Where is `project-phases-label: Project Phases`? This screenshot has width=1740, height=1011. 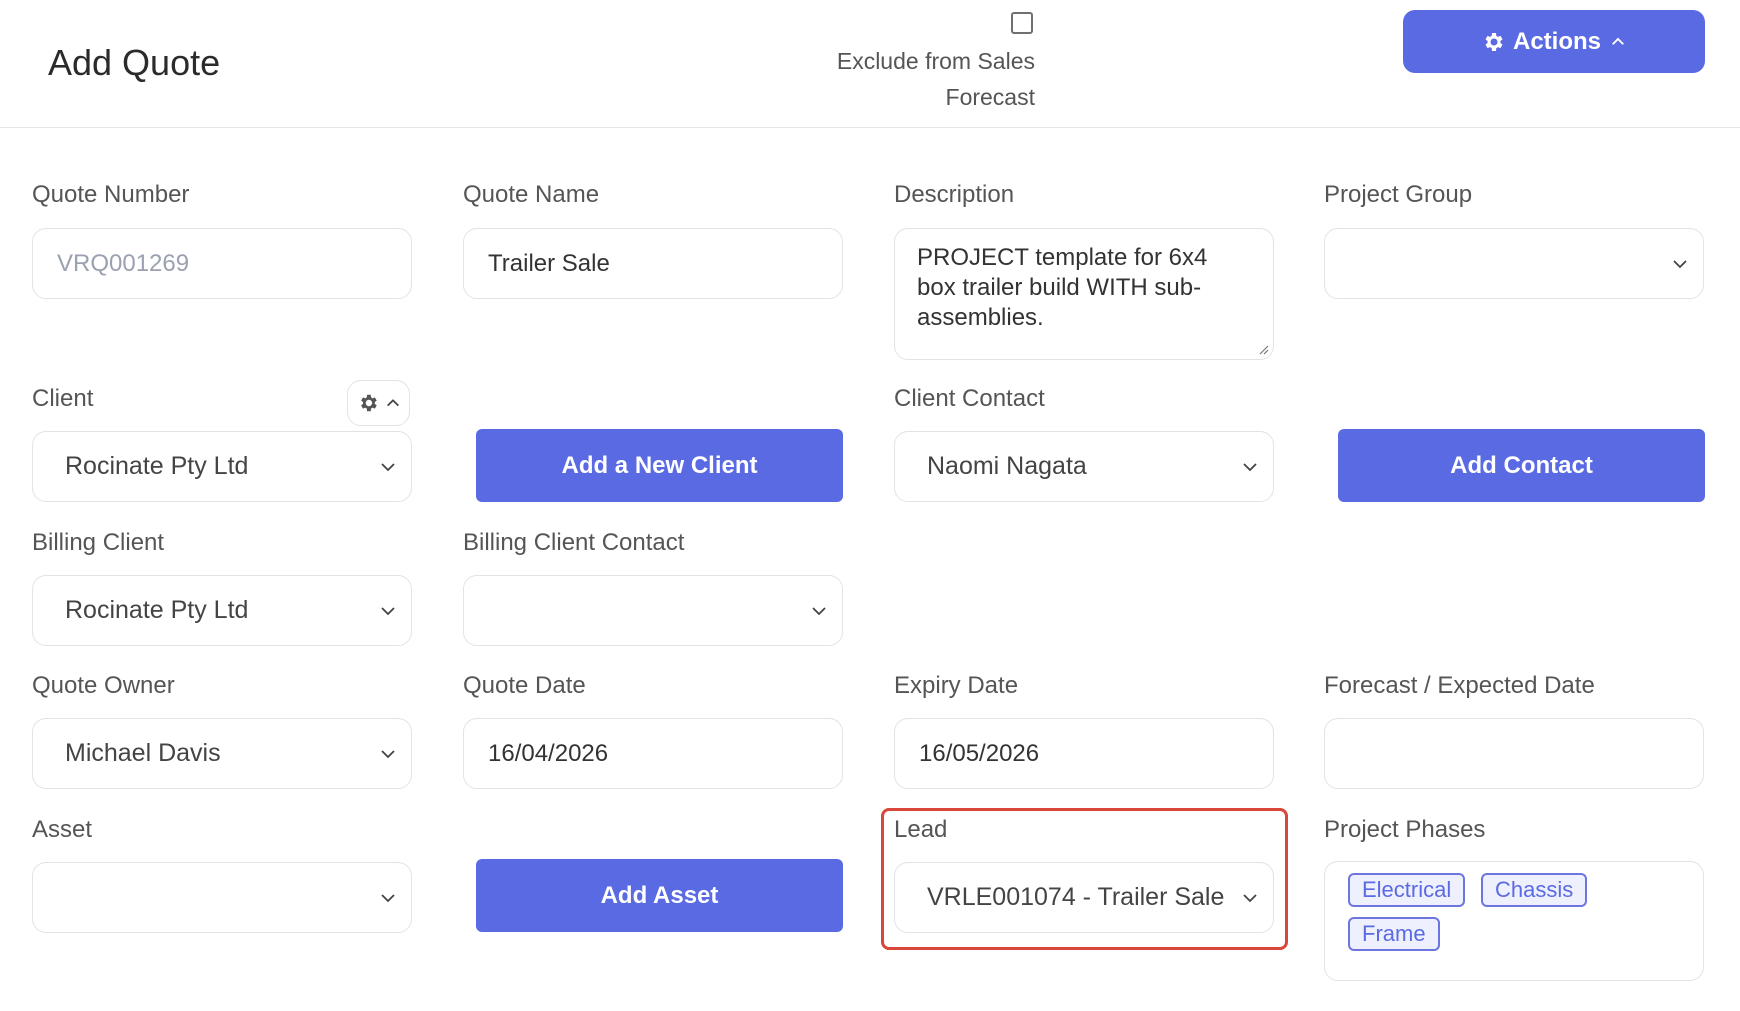
project-phases-label: Project Phases is located at coordinates (1405, 829).